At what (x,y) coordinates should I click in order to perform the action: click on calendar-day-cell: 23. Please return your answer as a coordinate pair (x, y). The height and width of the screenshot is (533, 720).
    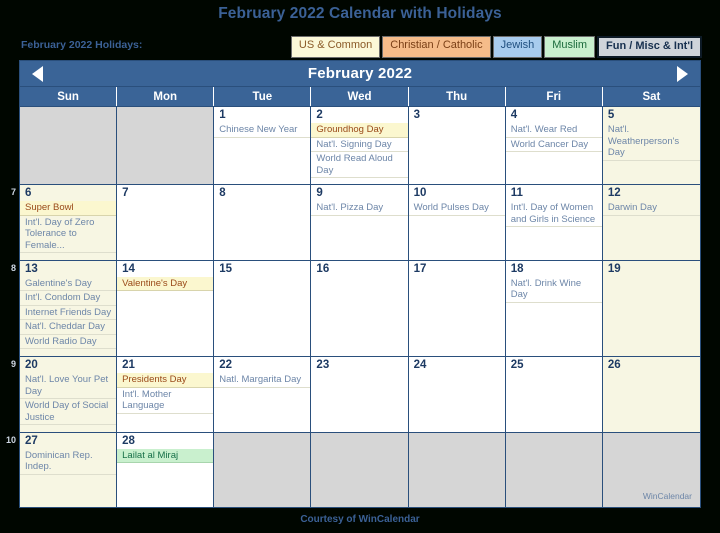
    Looking at the image, I should click on (360, 394).